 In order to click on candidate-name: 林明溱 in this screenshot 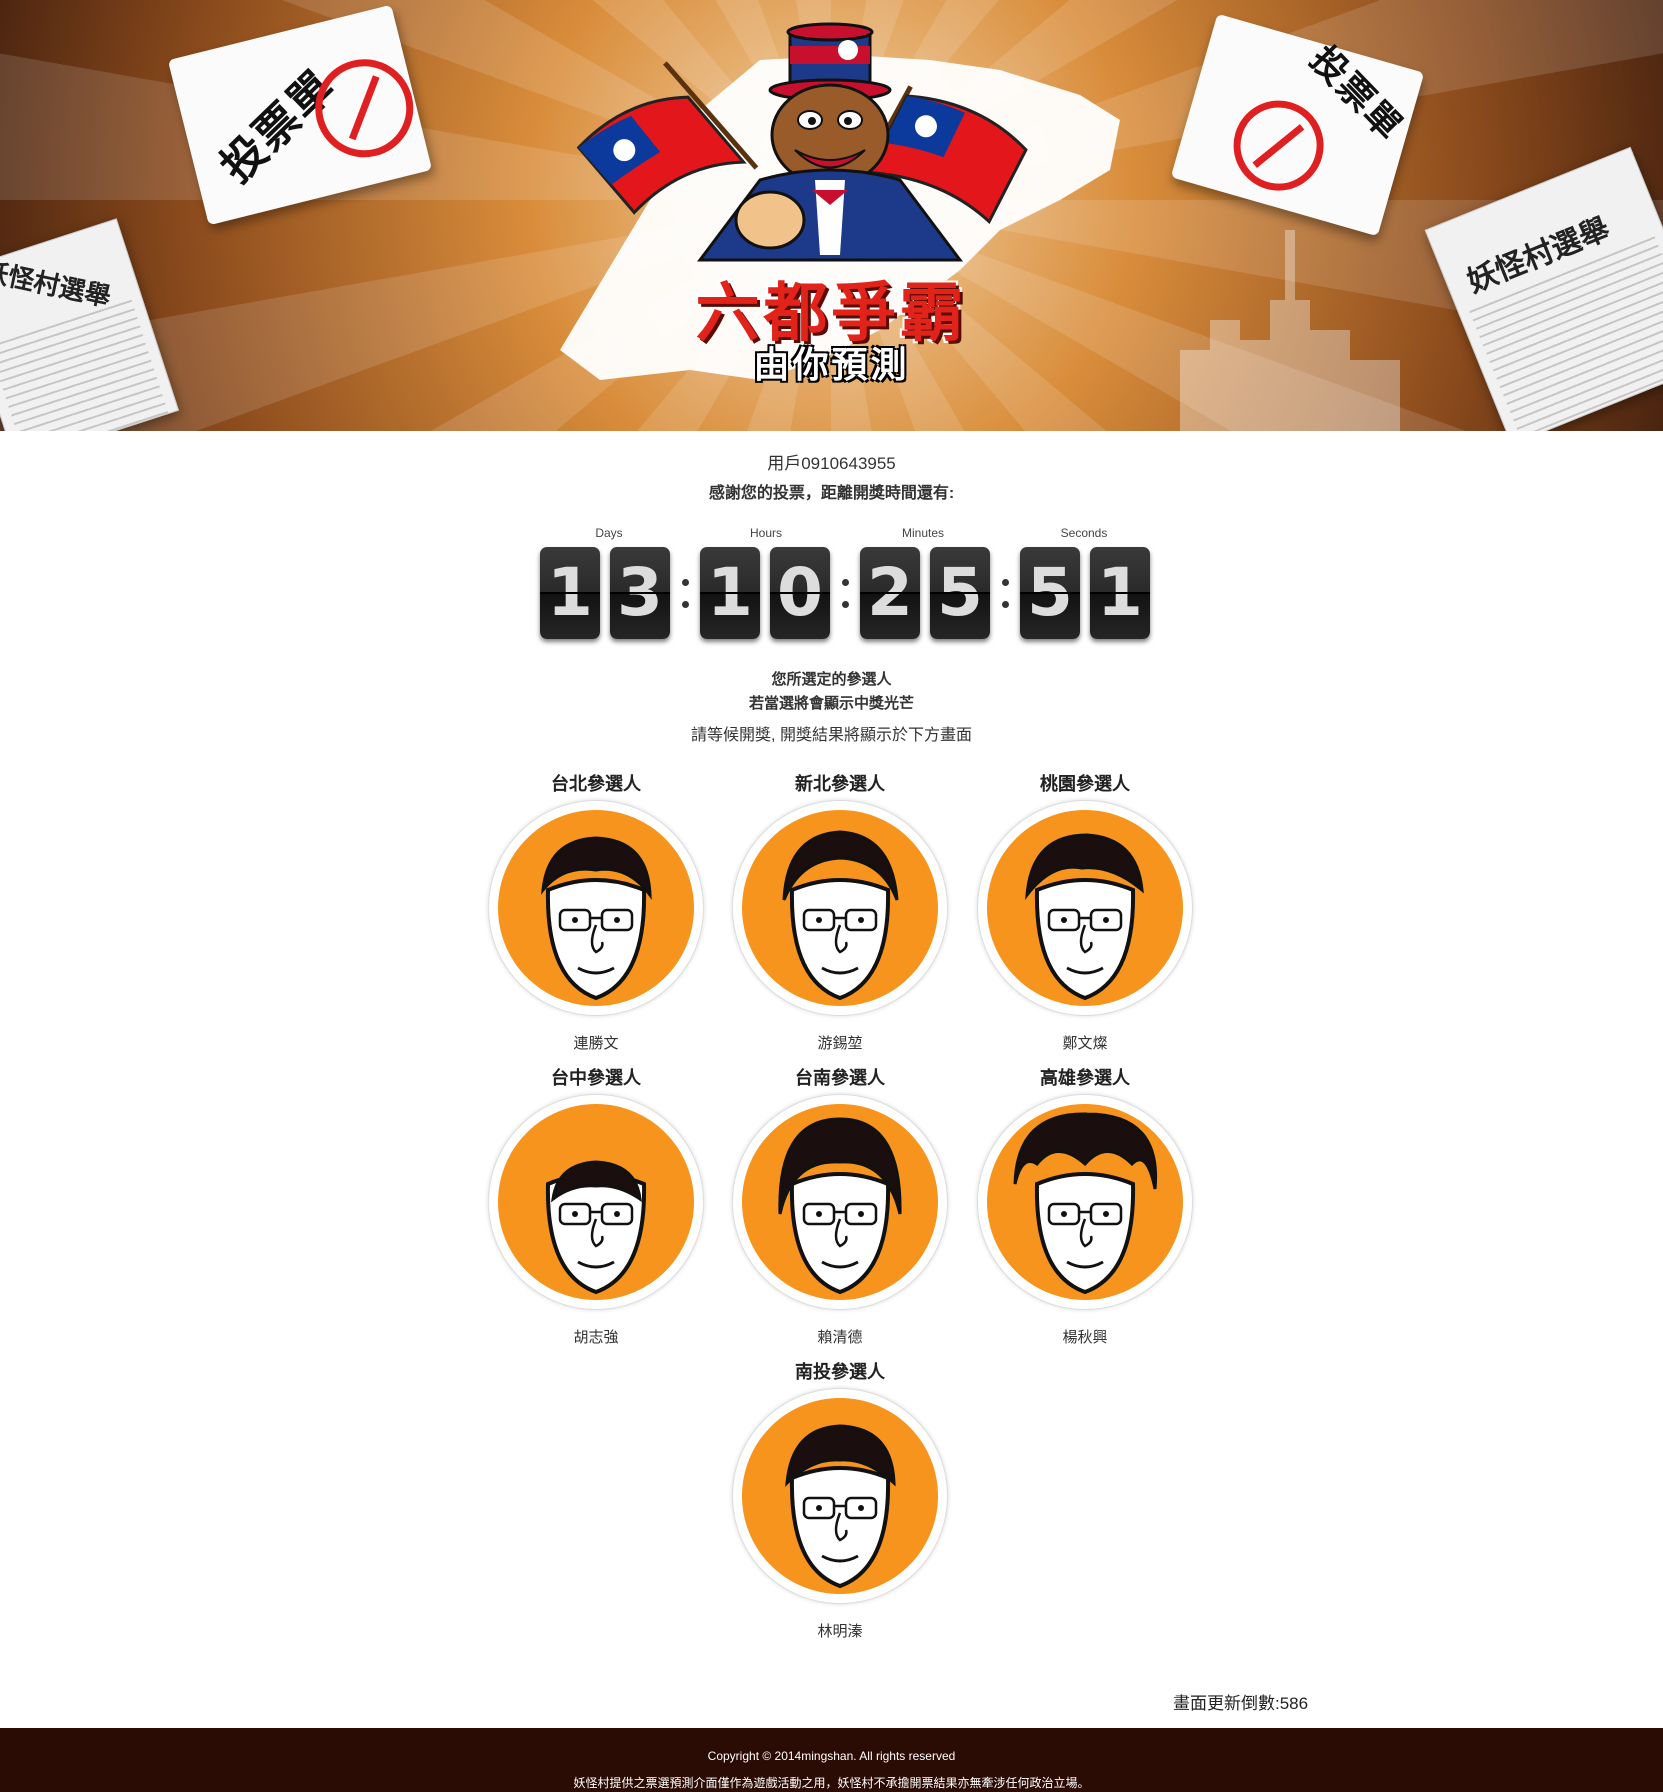, I will do `click(840, 1631)`.